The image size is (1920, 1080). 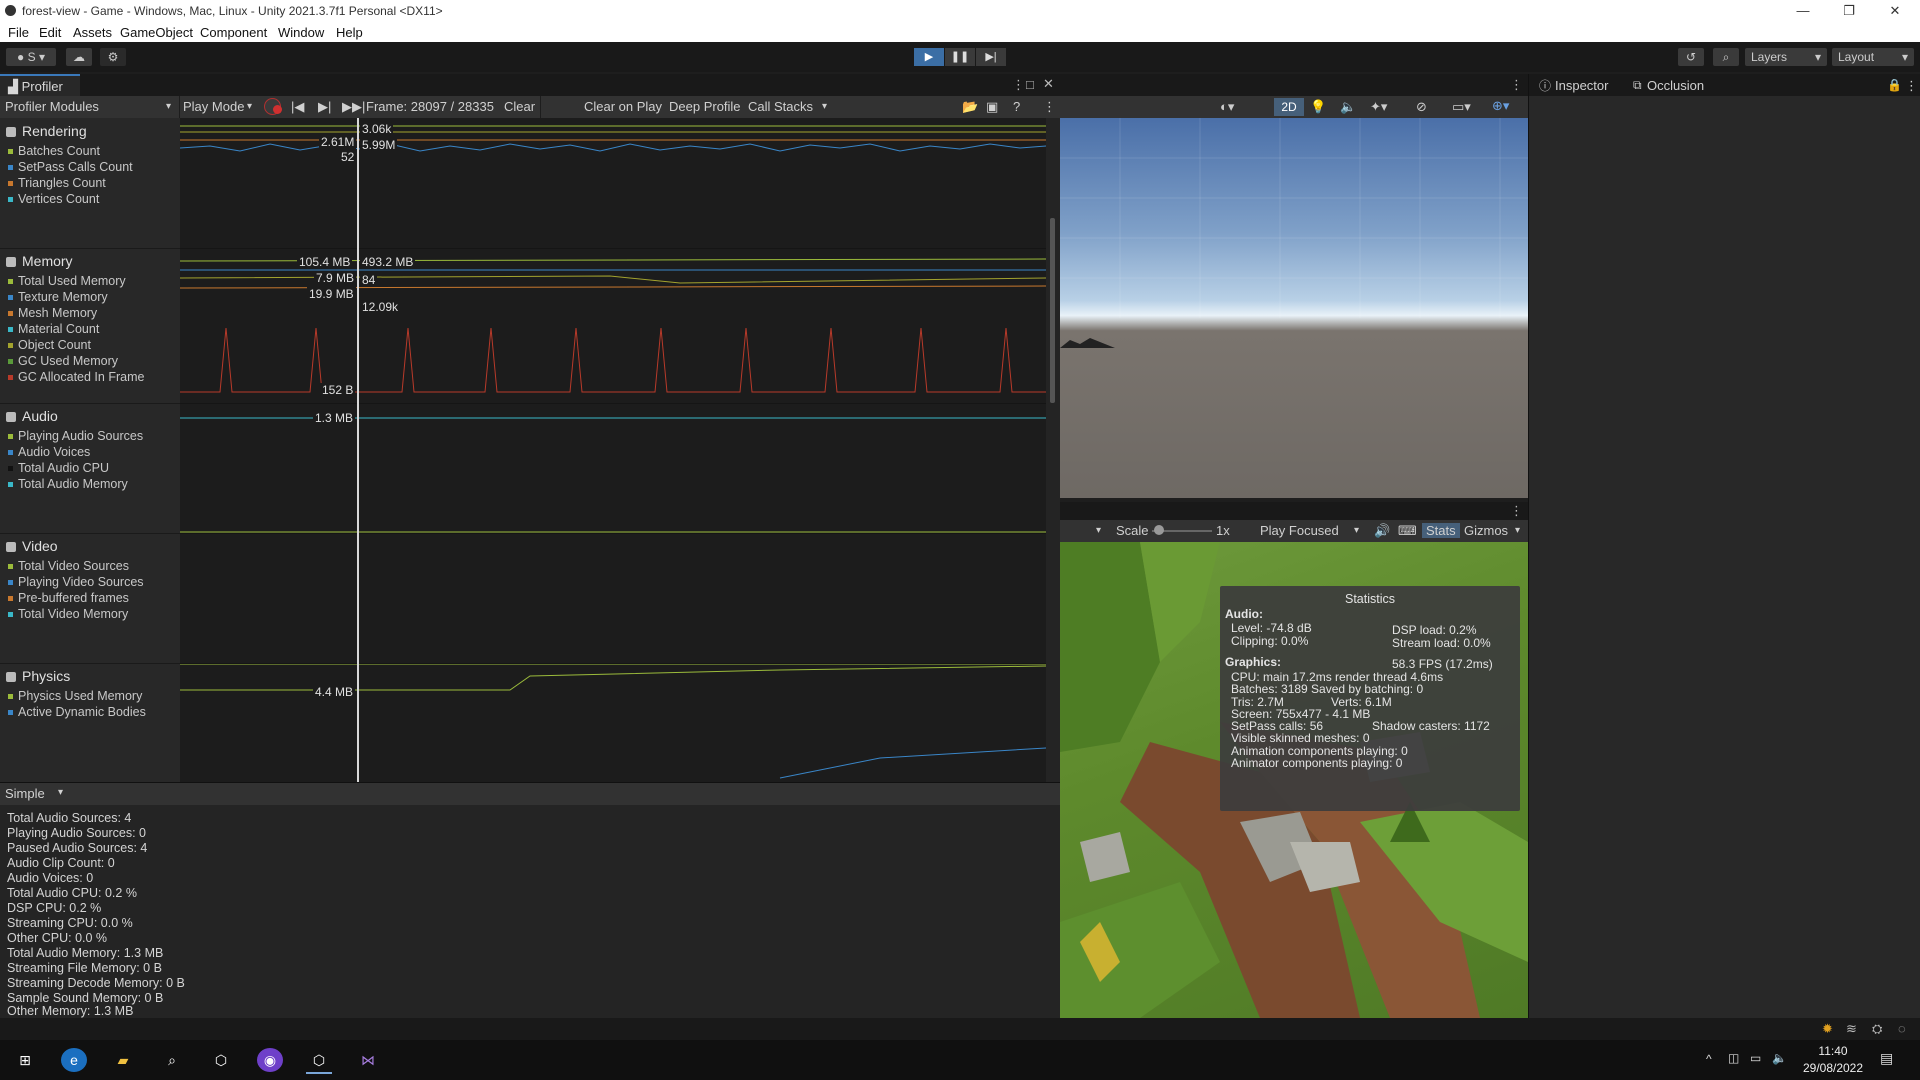 I want to click on details-mode-dropdown: Simple, so click(x=25, y=793).